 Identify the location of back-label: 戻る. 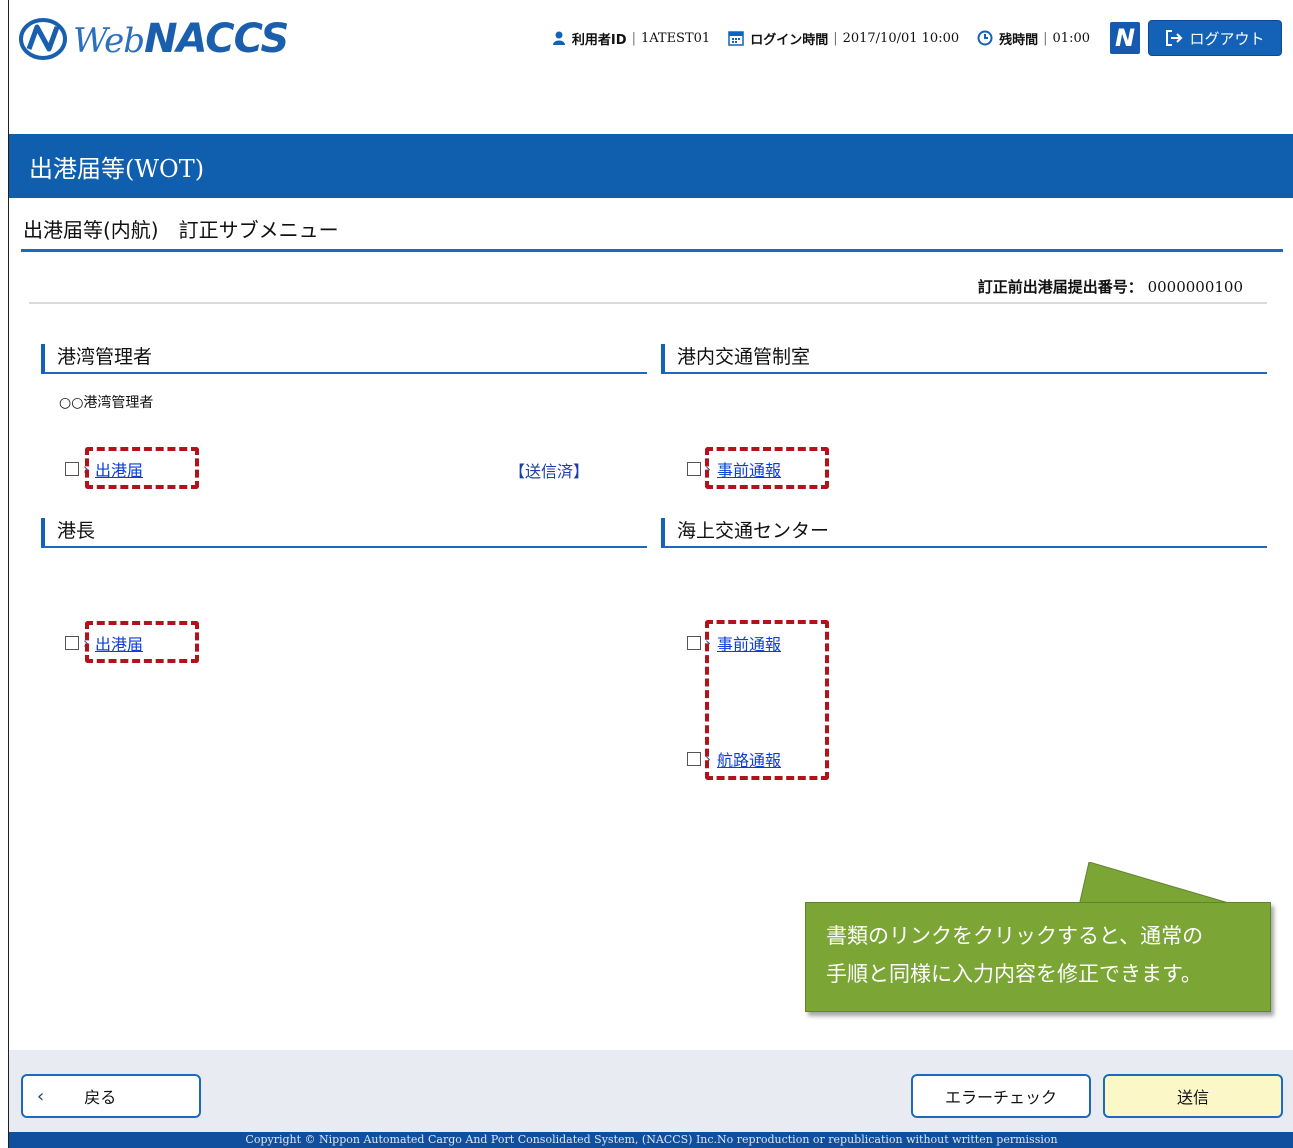
(100, 1097).